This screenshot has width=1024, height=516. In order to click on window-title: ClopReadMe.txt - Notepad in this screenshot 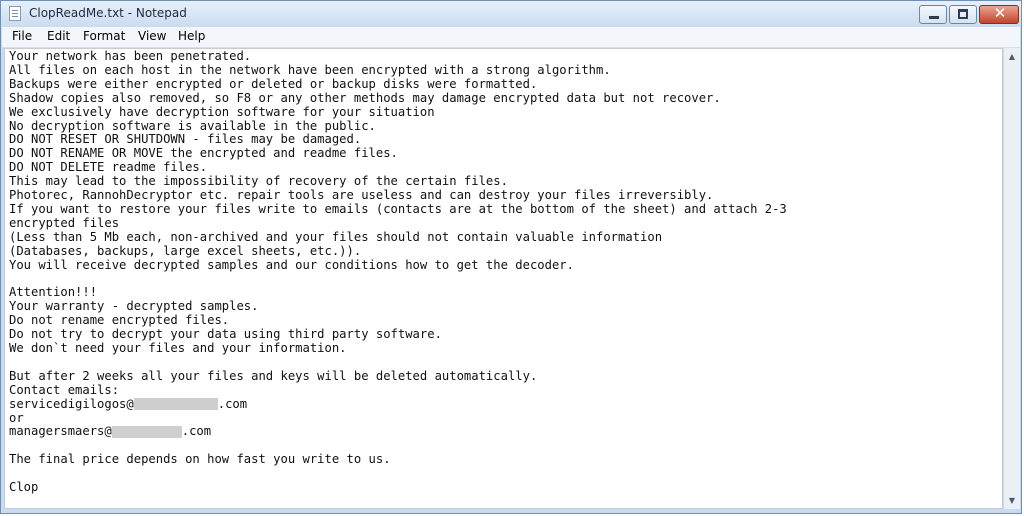, I will do `click(108, 13)`.